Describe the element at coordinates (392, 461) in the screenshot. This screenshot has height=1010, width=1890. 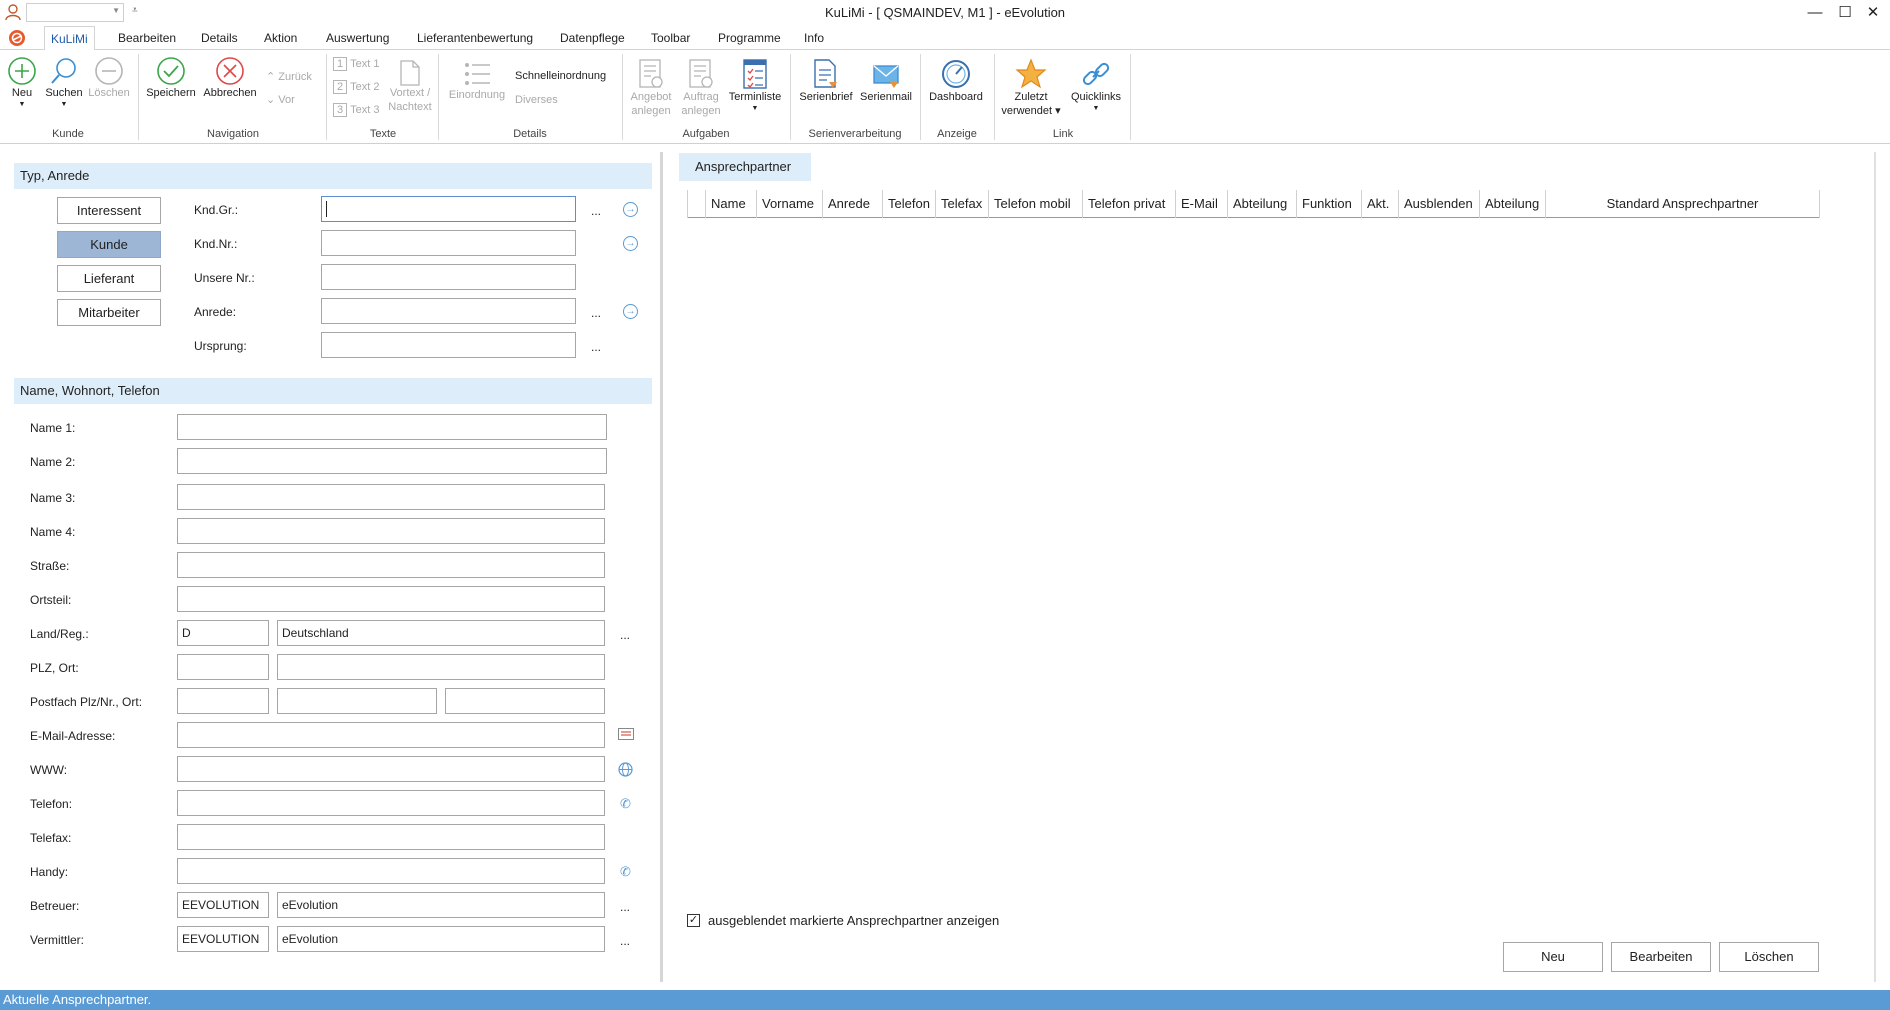
I see `name2-input` at that location.